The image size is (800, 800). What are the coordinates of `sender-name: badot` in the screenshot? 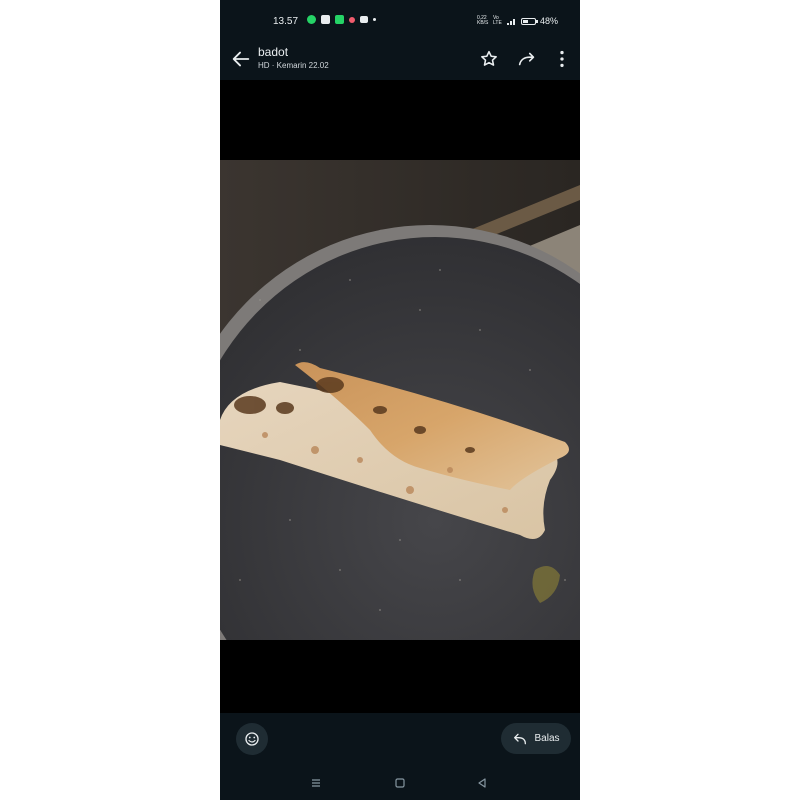 It's located at (273, 52).